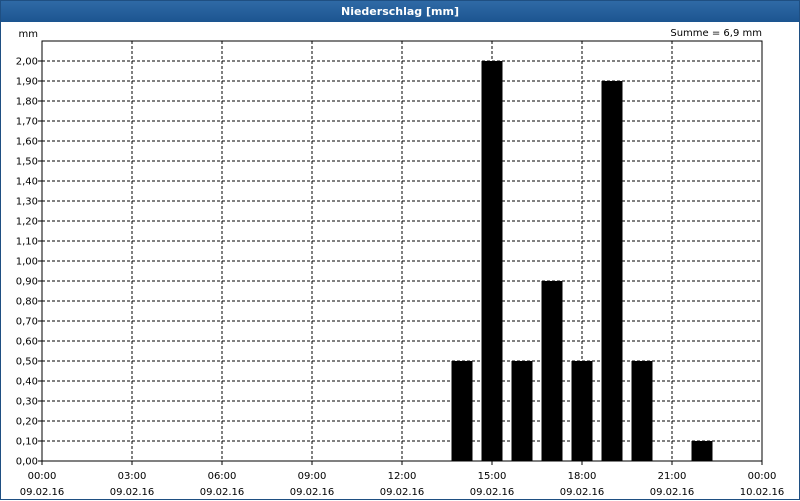 The height and width of the screenshot is (501, 800). I want to click on y-tick-label: 0,30, so click(27, 402).